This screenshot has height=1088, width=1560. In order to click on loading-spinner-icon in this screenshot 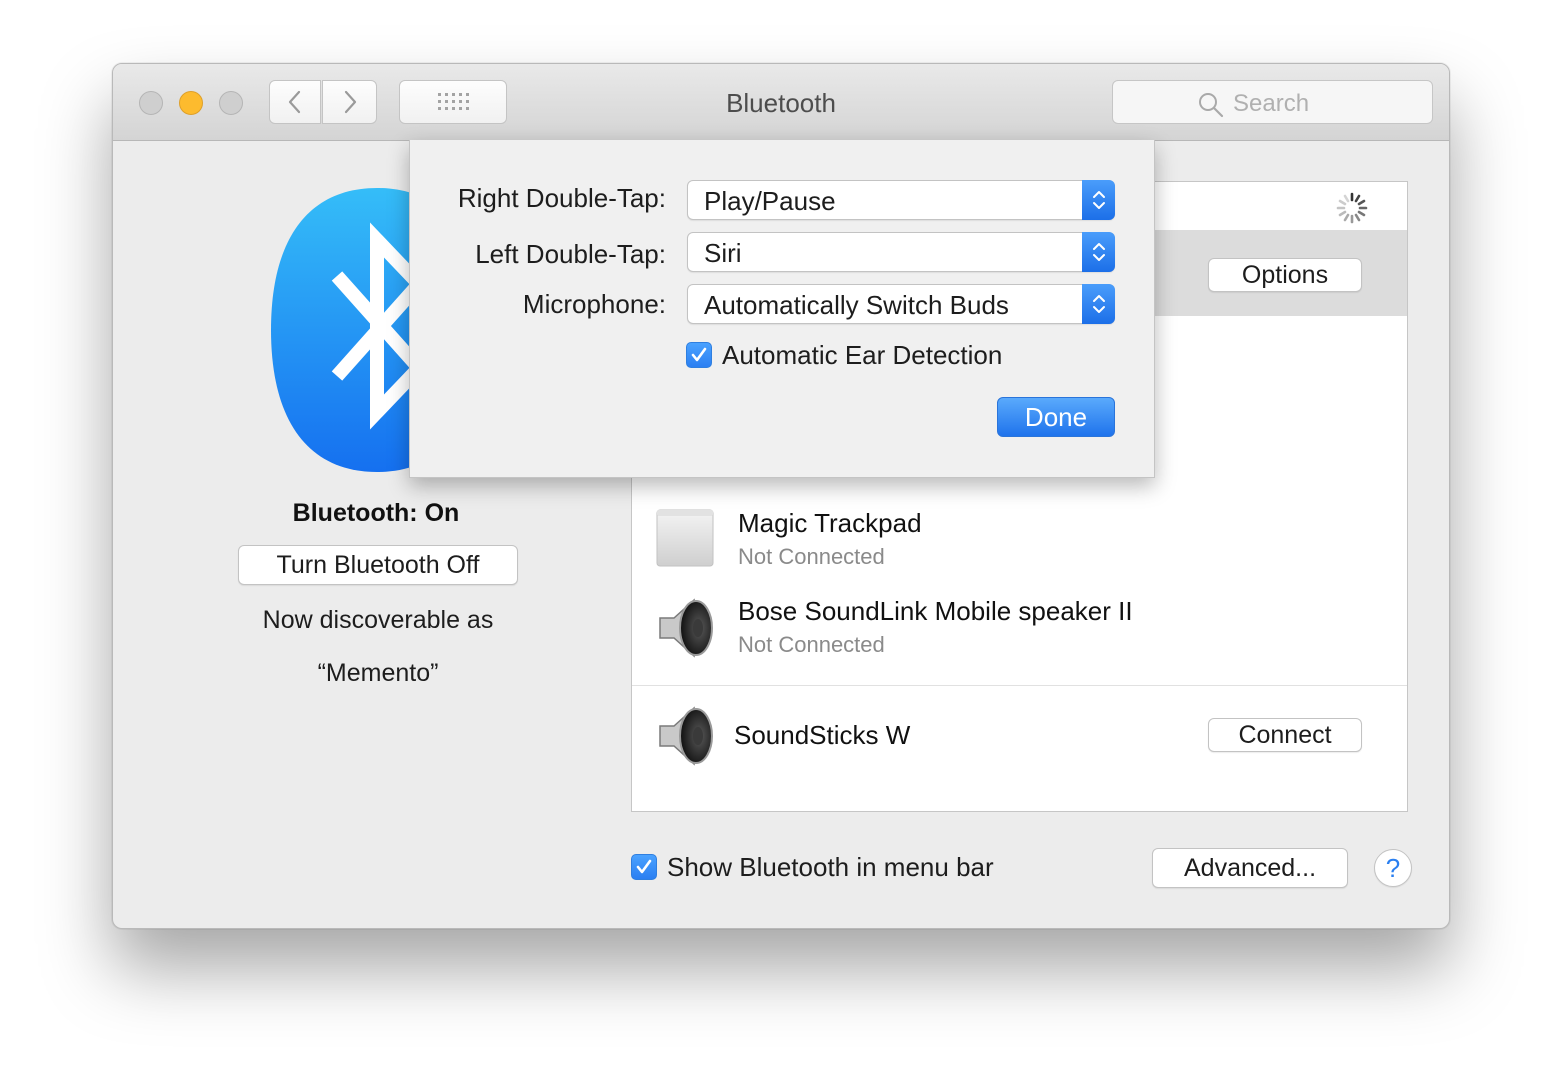, I will do `click(1352, 208)`.